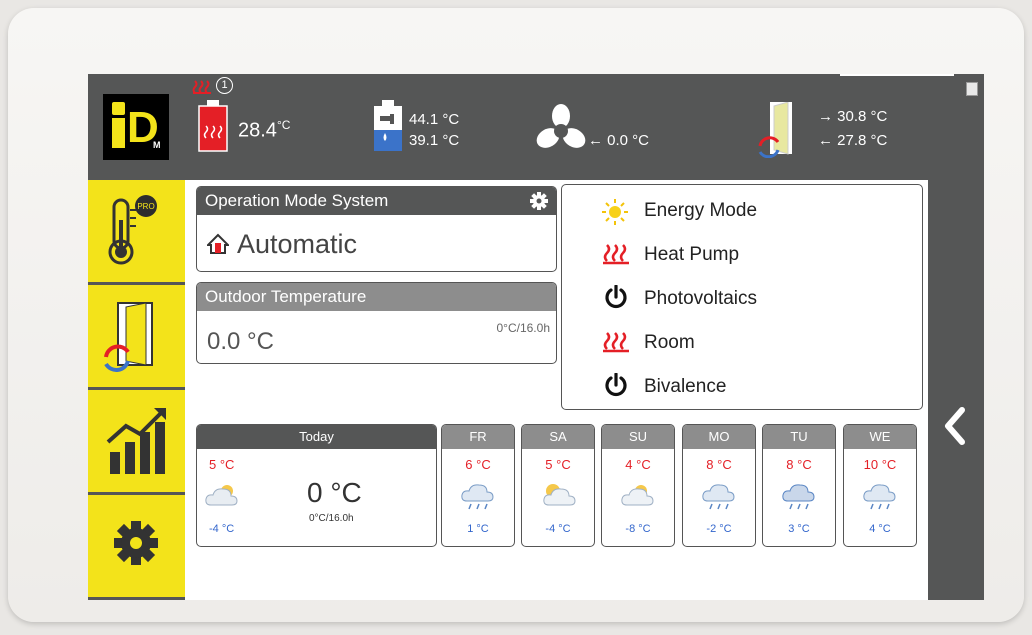 The width and height of the screenshot is (1032, 635). Describe the element at coordinates (880, 464) in the screenshot. I see `forecast-high: 10 °C` at that location.